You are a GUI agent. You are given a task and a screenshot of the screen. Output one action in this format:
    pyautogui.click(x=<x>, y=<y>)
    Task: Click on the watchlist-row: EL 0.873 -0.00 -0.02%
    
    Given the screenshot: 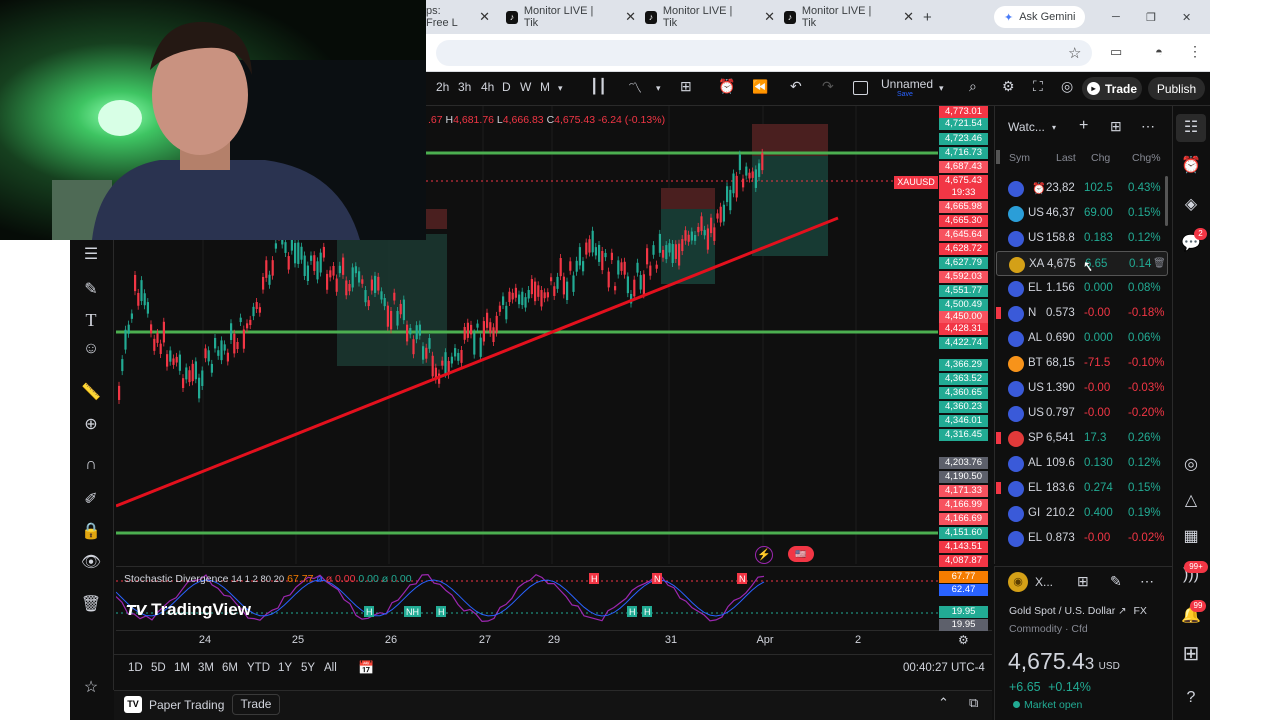 What is the action you would take?
    pyautogui.click(x=1082, y=538)
    